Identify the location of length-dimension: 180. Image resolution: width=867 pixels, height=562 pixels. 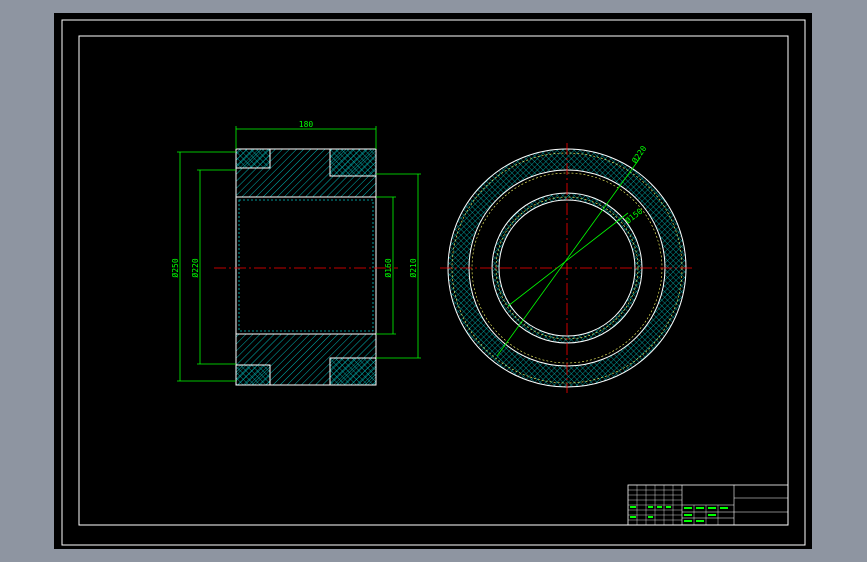
(306, 134).